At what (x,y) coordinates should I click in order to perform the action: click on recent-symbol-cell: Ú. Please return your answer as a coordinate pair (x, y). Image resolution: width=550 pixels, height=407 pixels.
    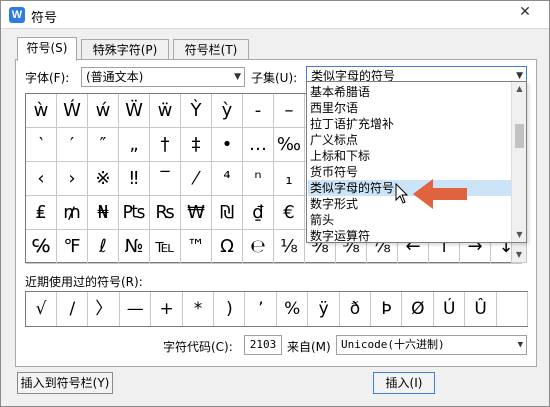
    Looking at the image, I should click on (450, 309).